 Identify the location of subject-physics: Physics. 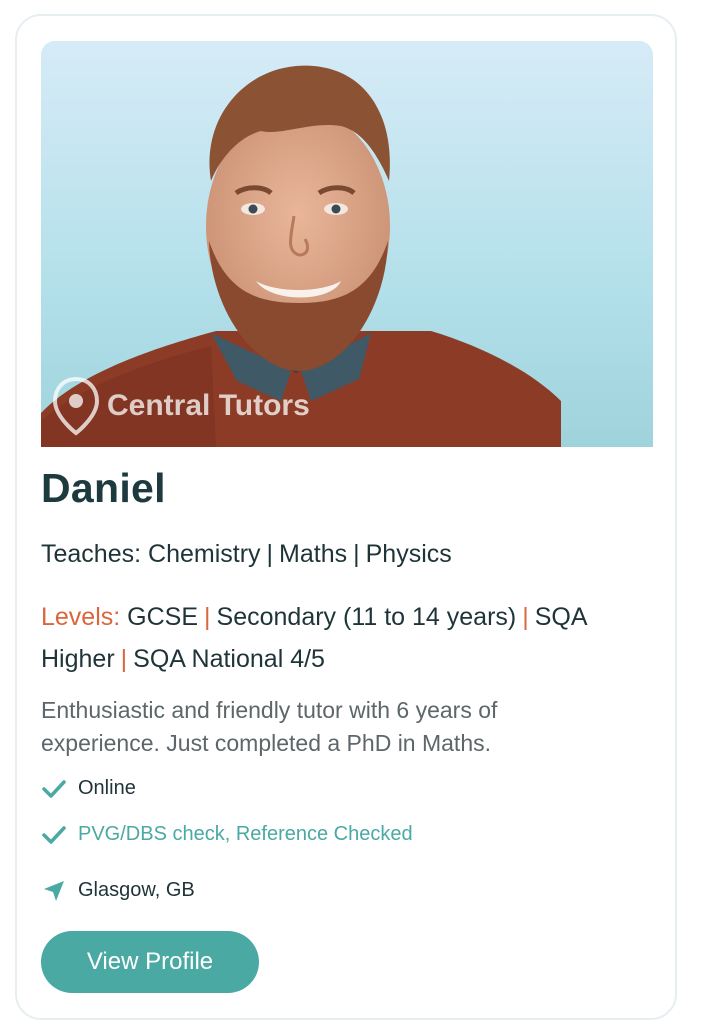
(408, 554).